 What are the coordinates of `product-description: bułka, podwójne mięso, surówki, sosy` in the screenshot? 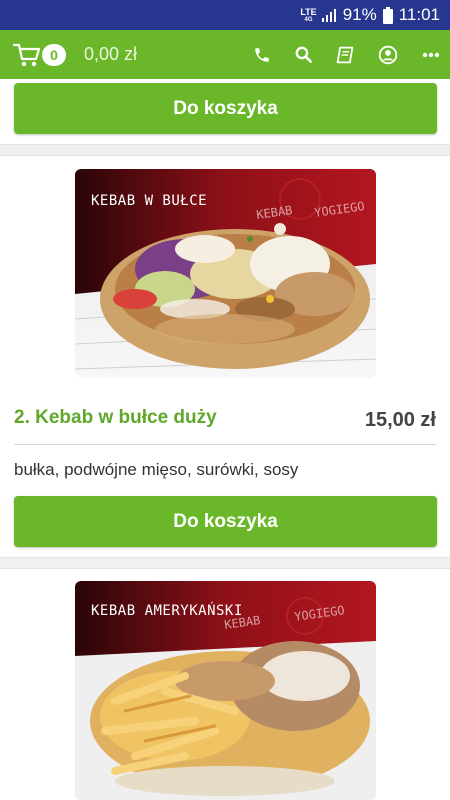 It's located at (156, 469).